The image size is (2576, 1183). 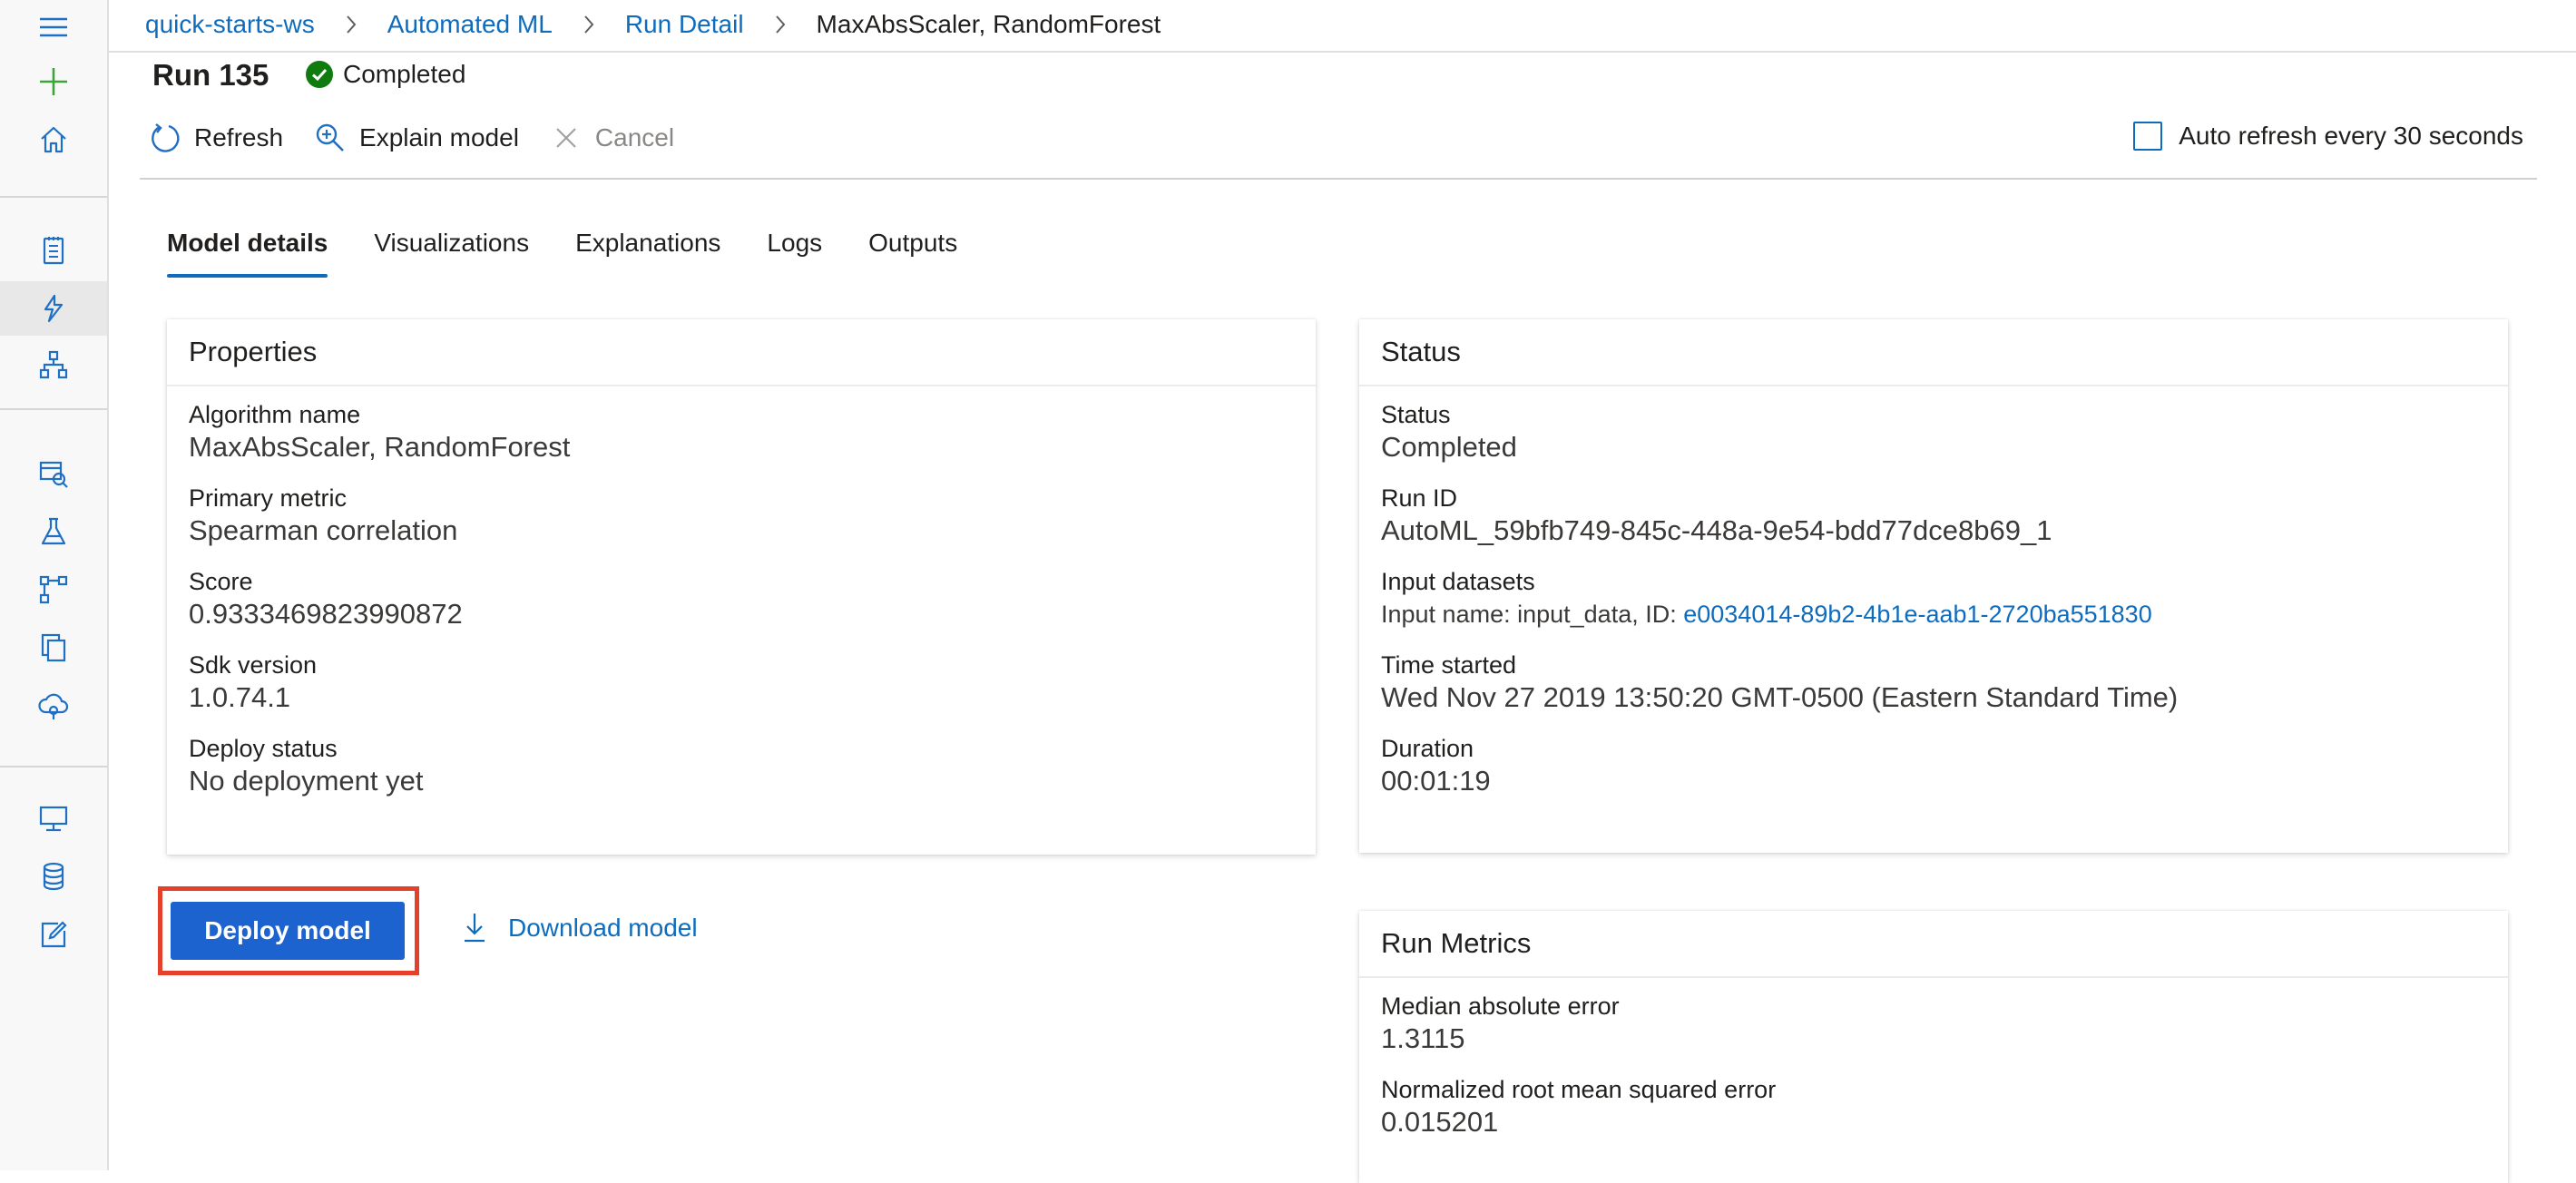 I want to click on status-badge: Completed, so click(x=385, y=74).